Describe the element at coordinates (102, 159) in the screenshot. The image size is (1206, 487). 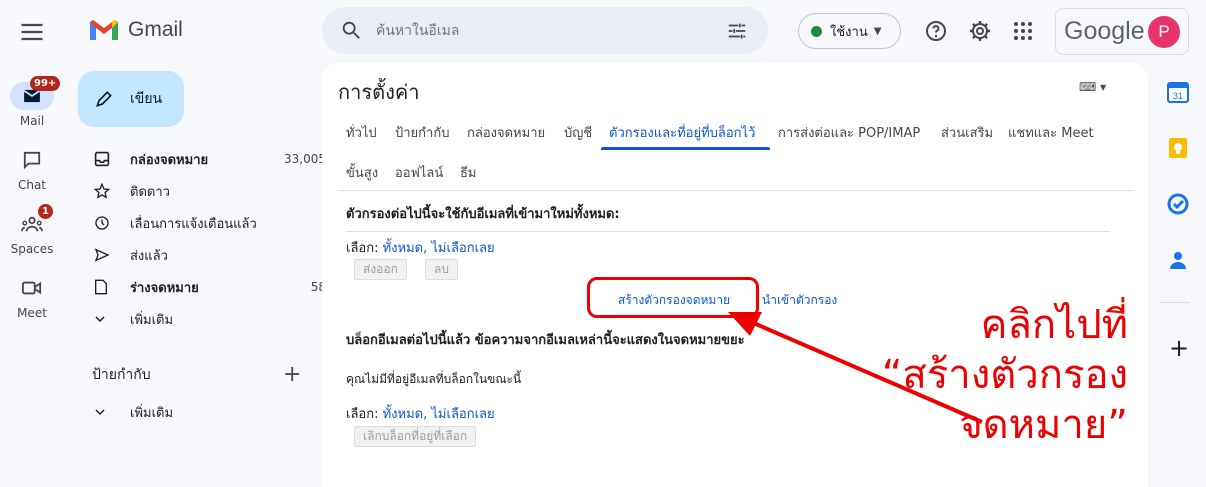
I see `inbox-icon` at that location.